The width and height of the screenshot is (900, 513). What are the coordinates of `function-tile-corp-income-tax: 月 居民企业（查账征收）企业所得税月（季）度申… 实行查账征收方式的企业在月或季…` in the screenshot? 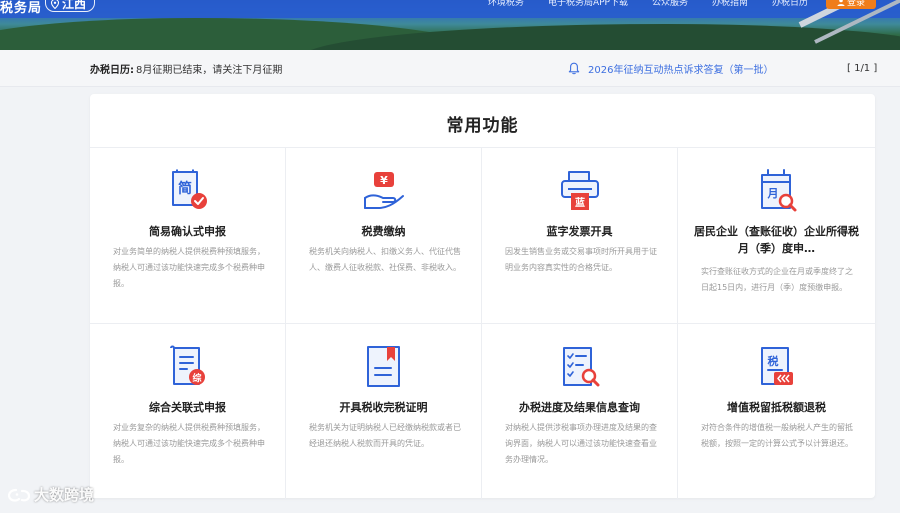 It's located at (776, 236).